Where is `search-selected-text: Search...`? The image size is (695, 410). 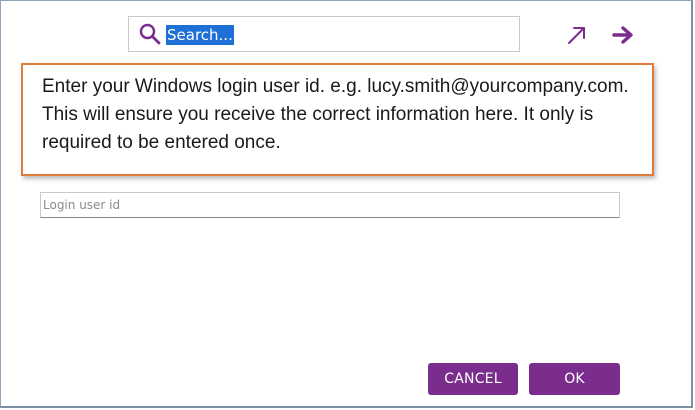 search-selected-text: Search... is located at coordinates (200, 35).